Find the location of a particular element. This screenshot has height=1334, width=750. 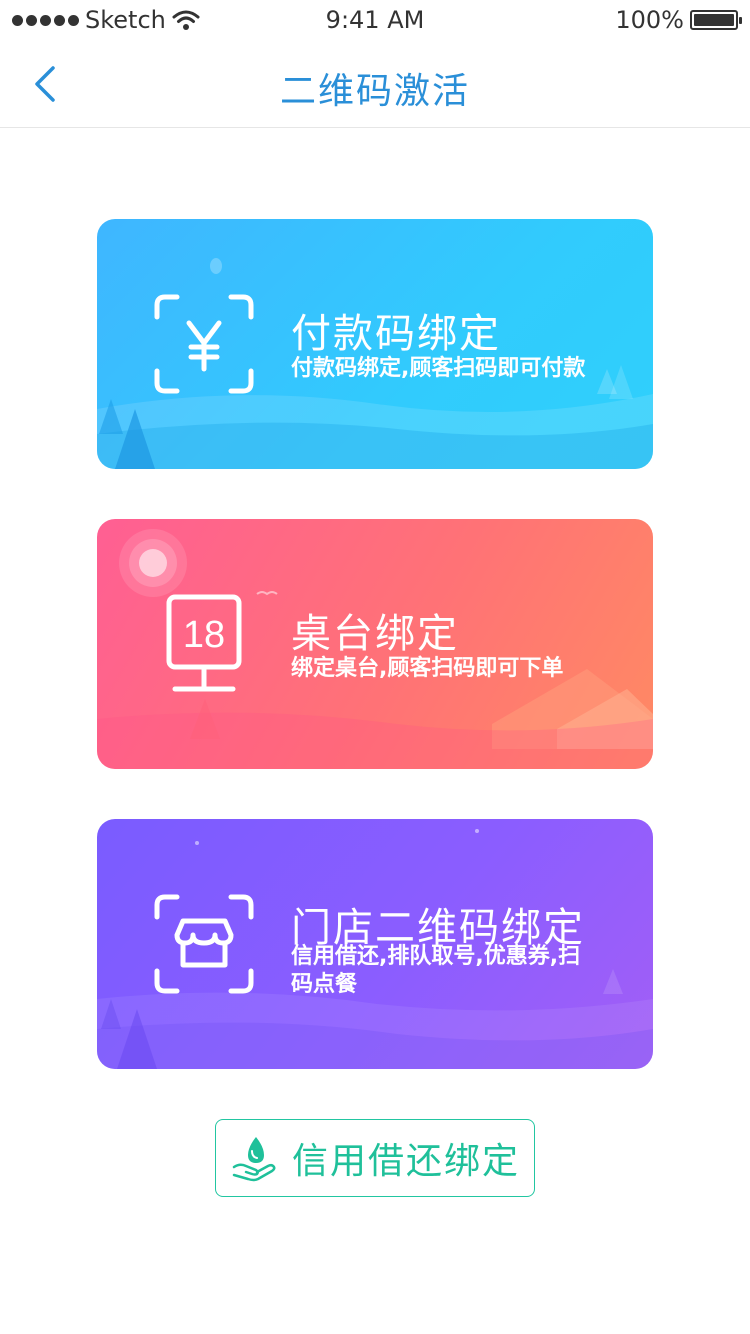

store-scan-icon is located at coordinates (204, 944).